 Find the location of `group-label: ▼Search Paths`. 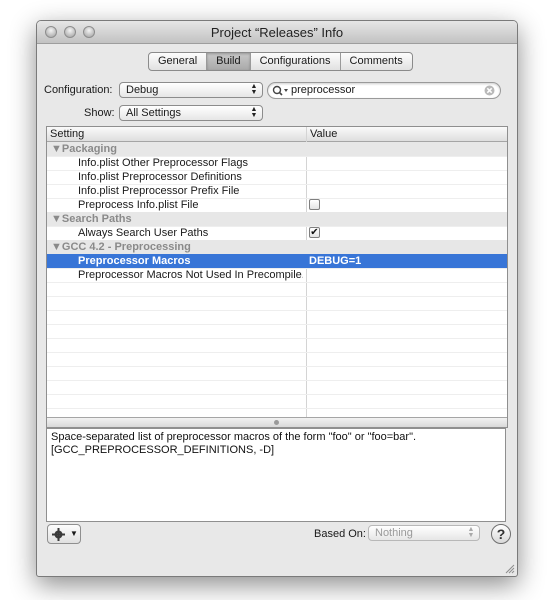

group-label: ▼Search Paths is located at coordinates (91, 219).